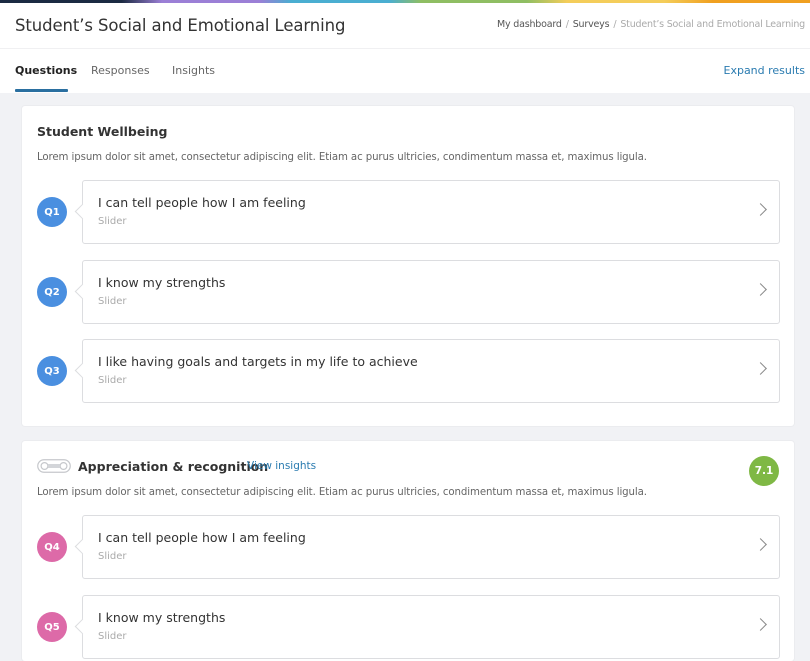 This screenshot has width=810, height=661. I want to click on cassette-icon, so click(54, 466).